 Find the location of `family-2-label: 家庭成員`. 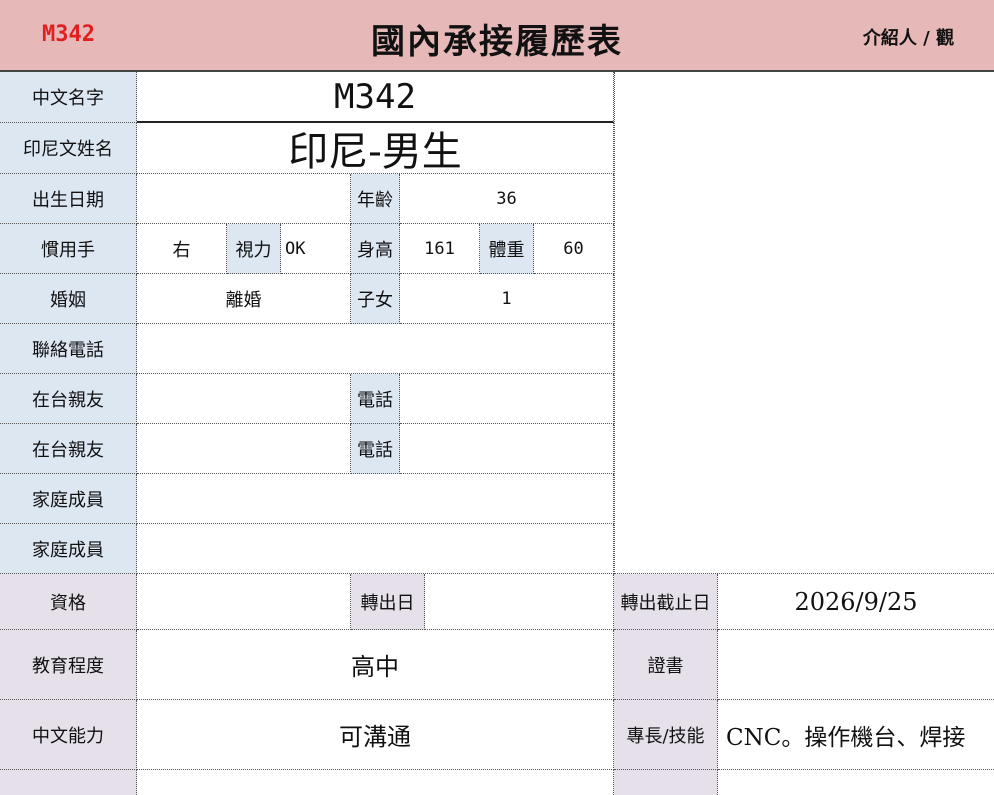

family-2-label: 家庭成員 is located at coordinates (68, 549).